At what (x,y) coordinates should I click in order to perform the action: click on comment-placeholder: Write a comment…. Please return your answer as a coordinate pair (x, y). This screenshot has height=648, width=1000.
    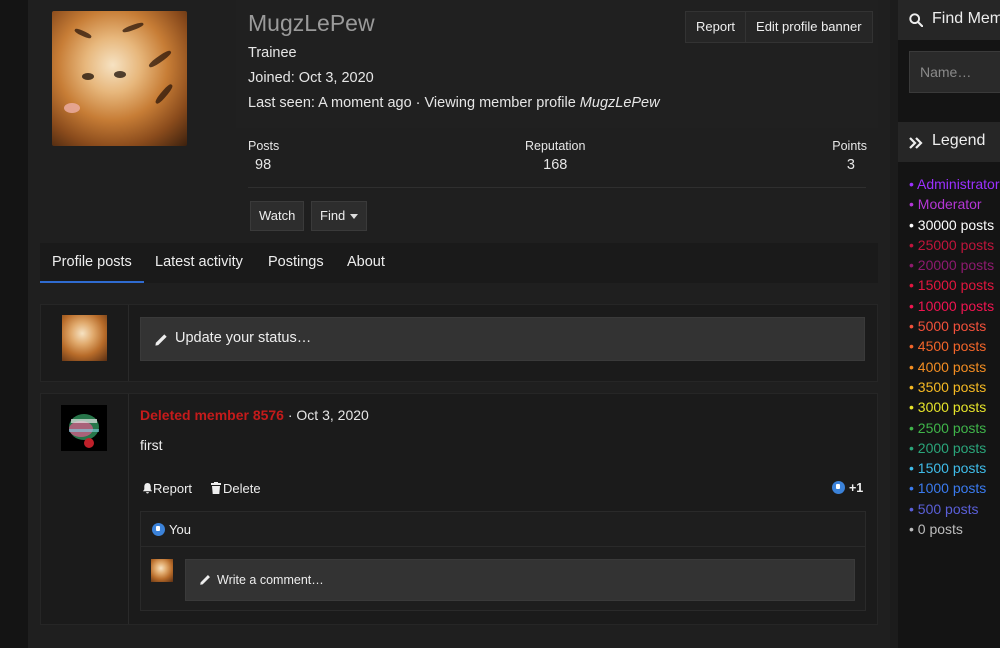
    Looking at the image, I should click on (270, 580).